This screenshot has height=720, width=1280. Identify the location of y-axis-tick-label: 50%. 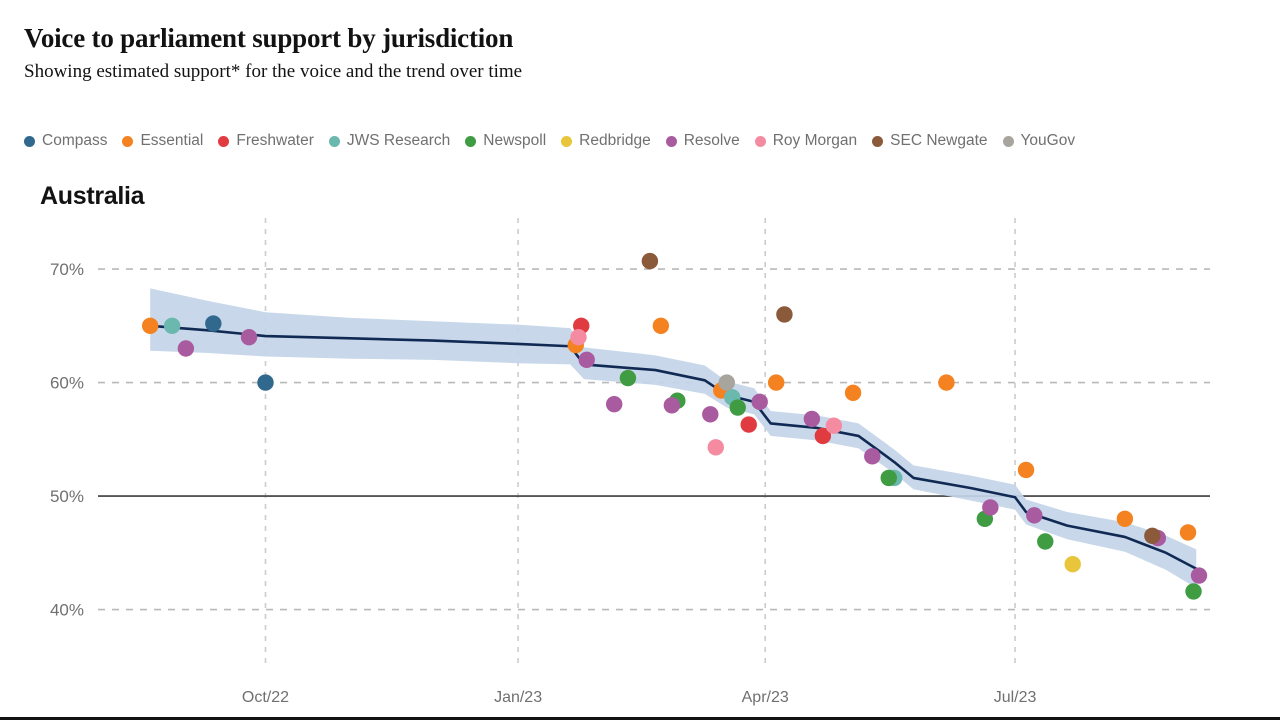
(67, 496).